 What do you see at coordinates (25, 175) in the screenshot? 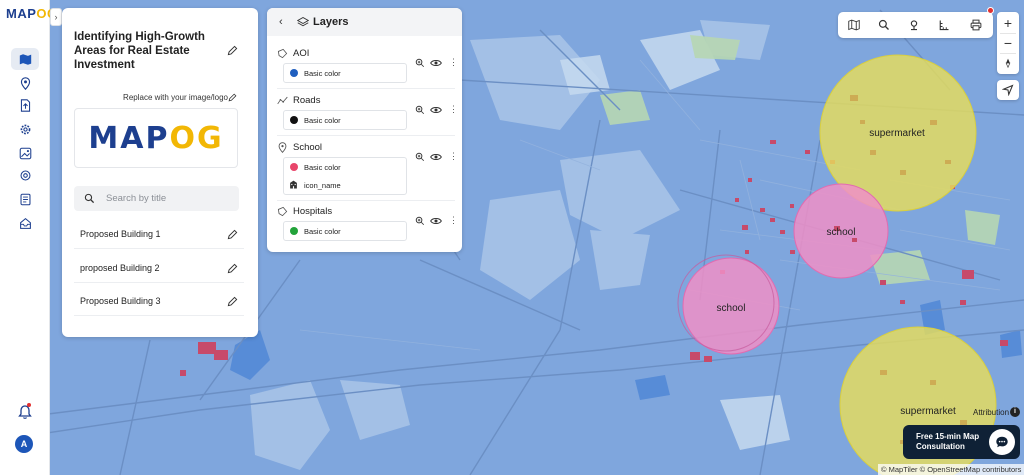
I see `settings-cog-icon` at bounding box center [25, 175].